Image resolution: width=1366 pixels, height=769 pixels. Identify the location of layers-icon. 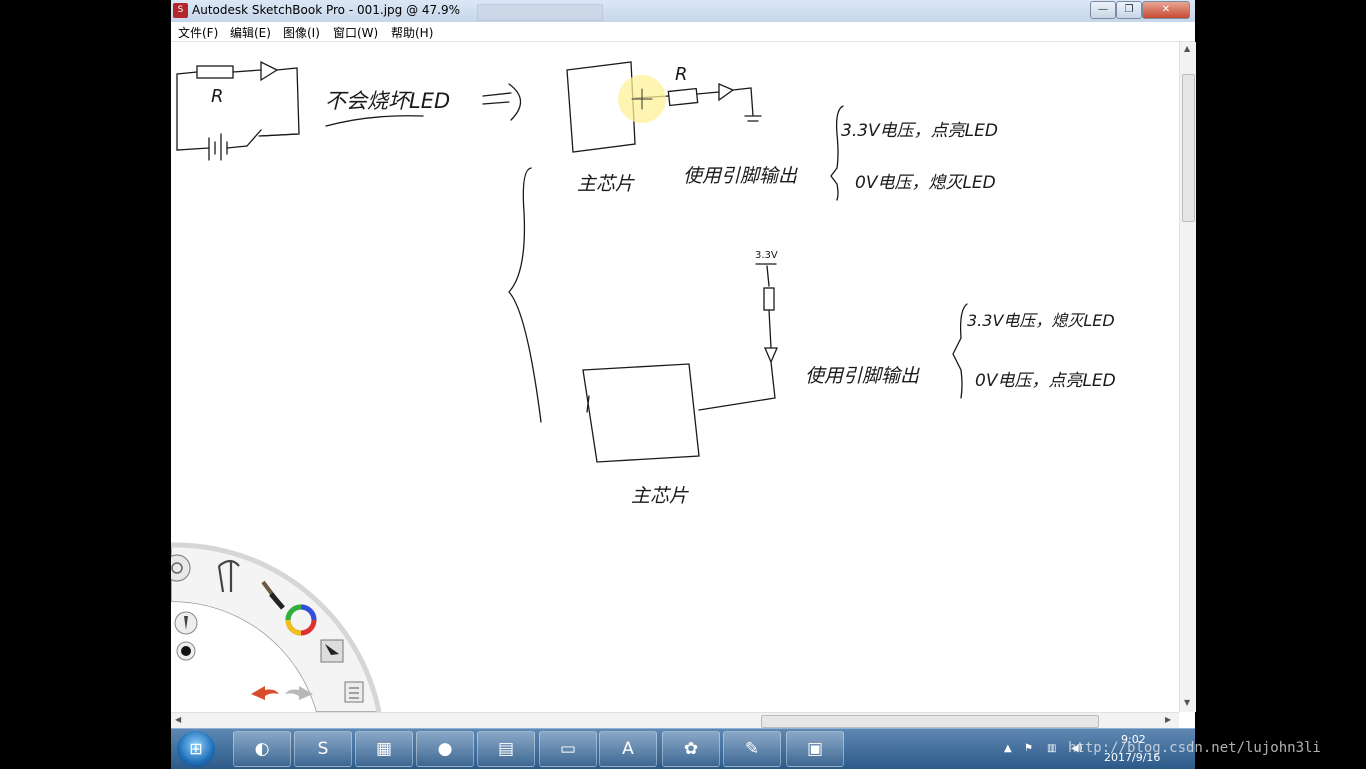
(354, 692).